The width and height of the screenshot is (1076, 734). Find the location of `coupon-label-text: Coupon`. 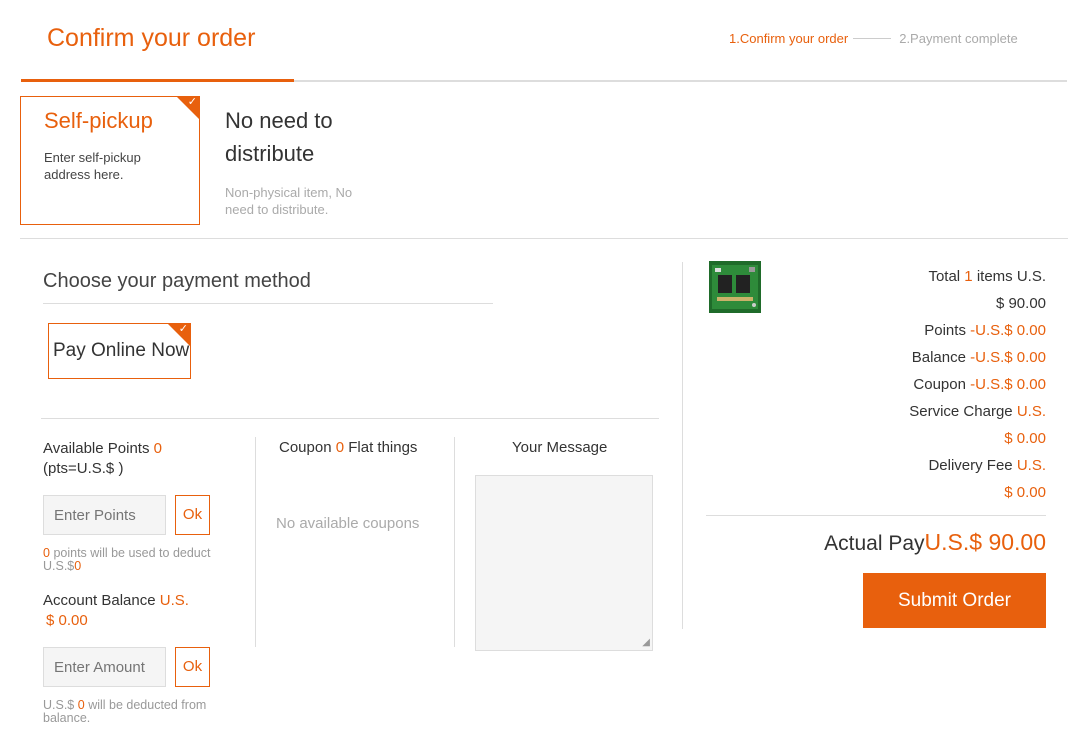

coupon-label-text: Coupon is located at coordinates (305, 447).